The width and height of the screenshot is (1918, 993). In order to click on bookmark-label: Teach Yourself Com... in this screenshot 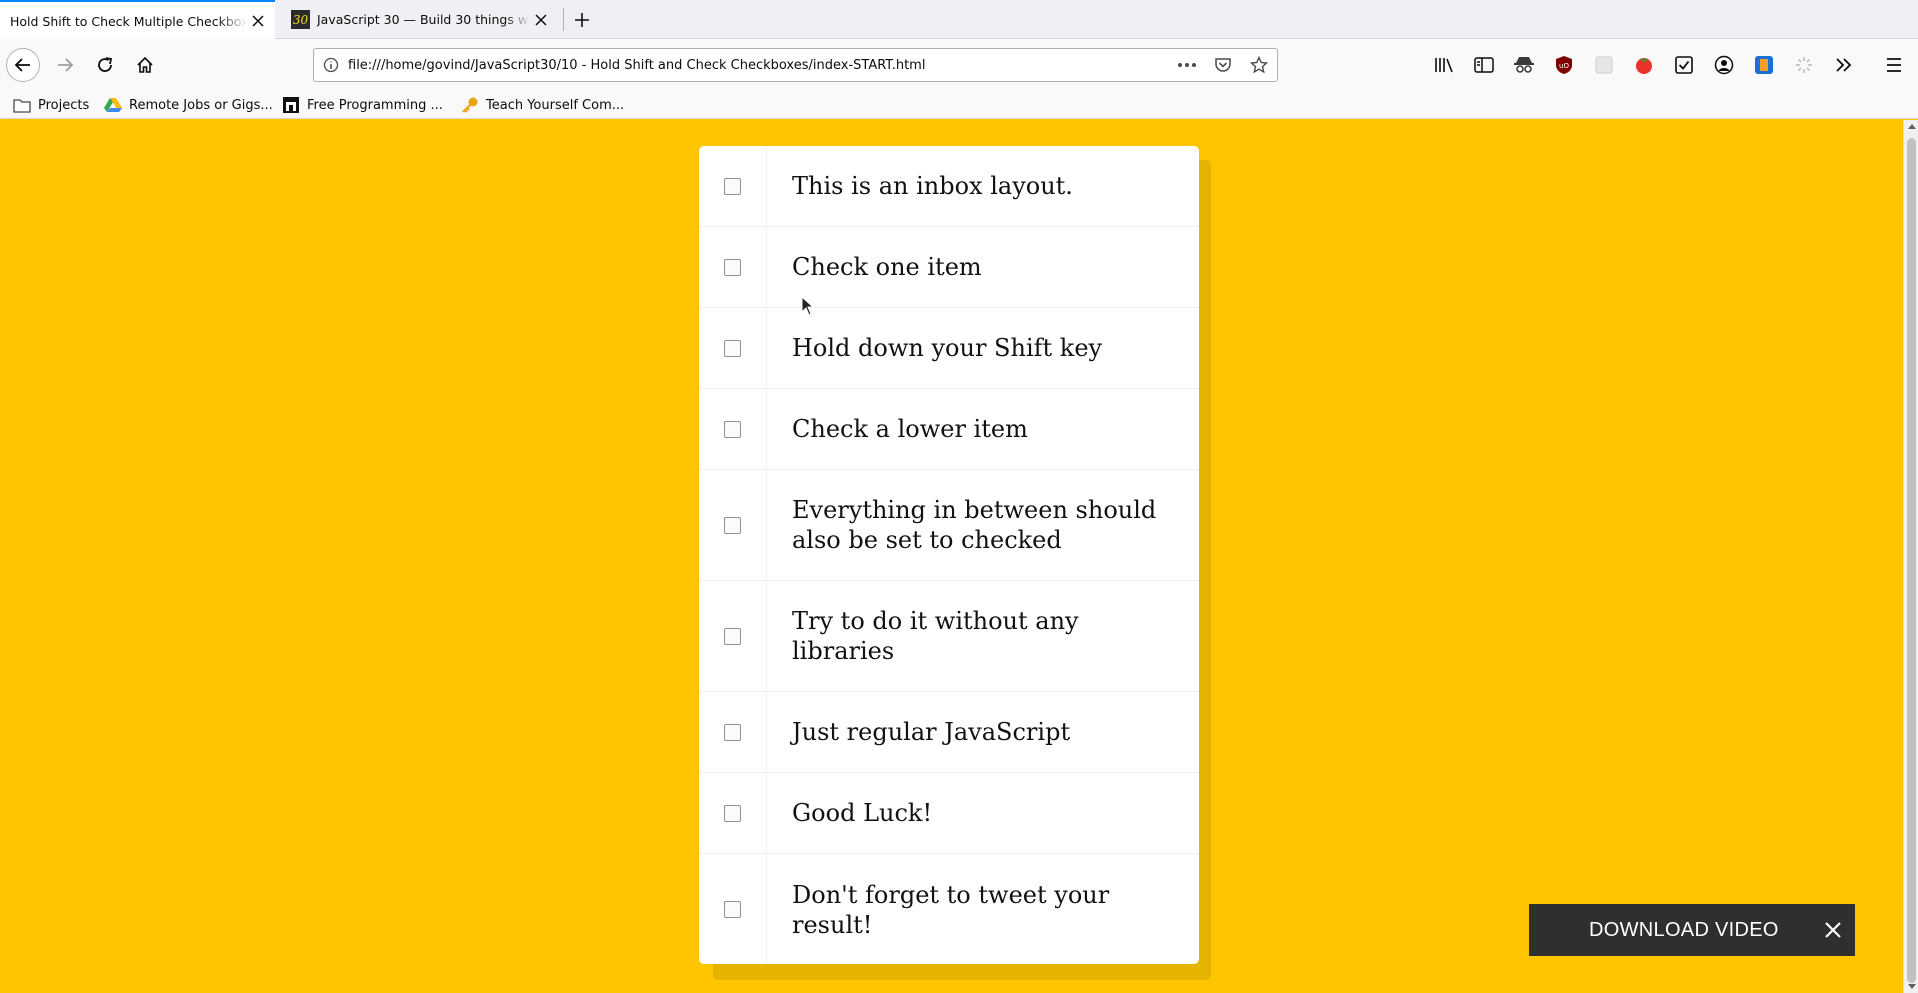, I will do `click(555, 105)`.